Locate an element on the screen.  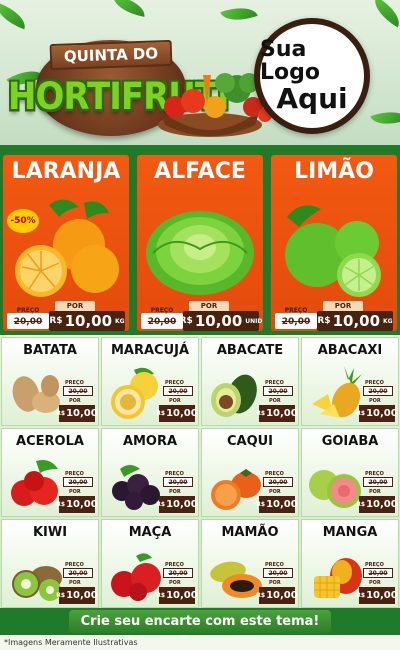
product-name: ALFACE is located at coordinates (200, 171).